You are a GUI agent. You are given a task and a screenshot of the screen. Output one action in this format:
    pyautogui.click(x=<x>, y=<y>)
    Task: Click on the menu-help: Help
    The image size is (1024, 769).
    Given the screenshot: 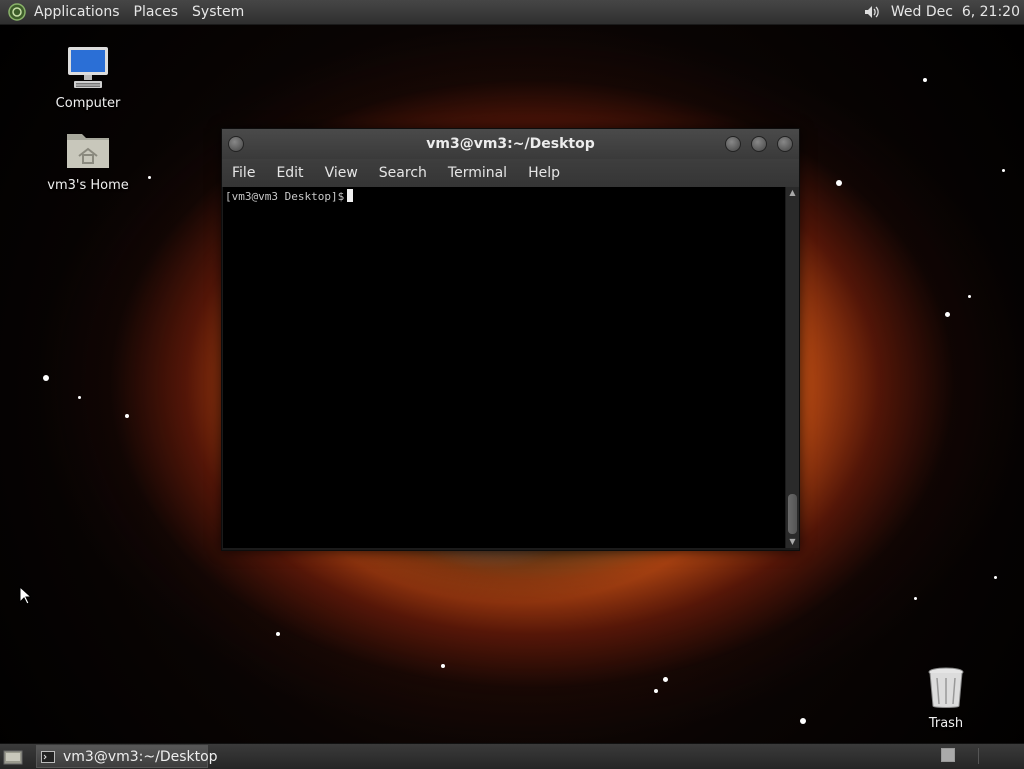 What is the action you would take?
    pyautogui.click(x=544, y=173)
    